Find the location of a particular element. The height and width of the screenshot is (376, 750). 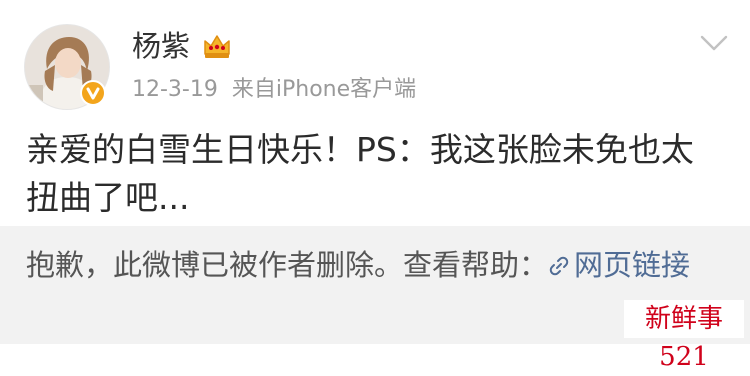

post-source: 来自iPhone客户端 is located at coordinates (324, 89).